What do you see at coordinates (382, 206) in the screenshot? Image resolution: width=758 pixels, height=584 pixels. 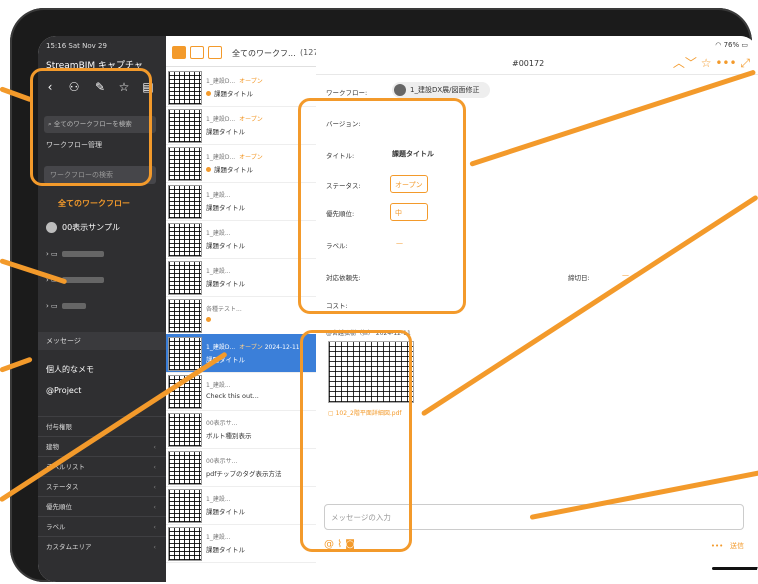 I see `highlight-fields` at bounding box center [382, 206].